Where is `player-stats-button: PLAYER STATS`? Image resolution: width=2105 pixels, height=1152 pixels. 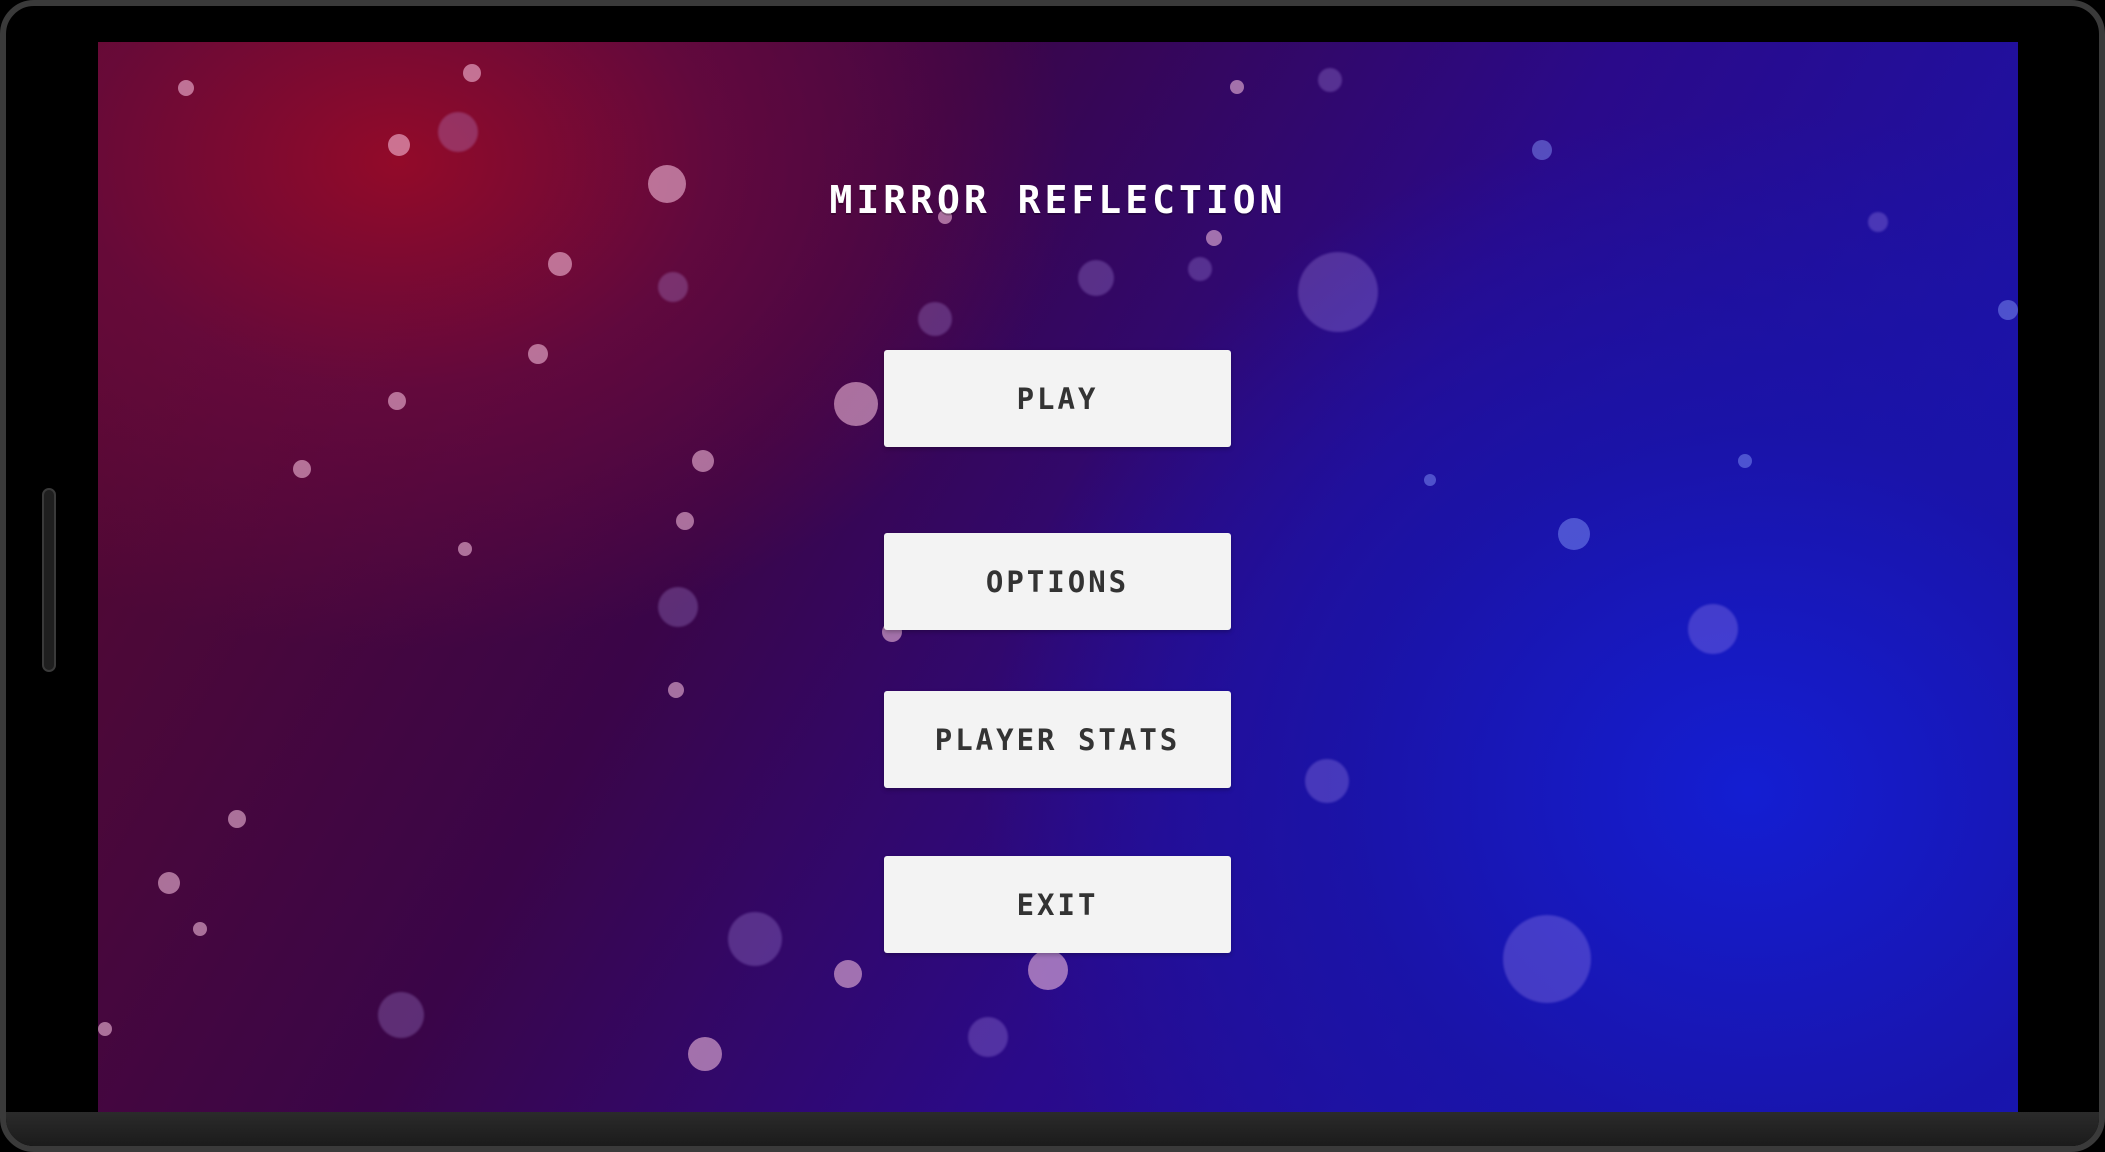 player-stats-button: PLAYER STATS is located at coordinates (1057, 739).